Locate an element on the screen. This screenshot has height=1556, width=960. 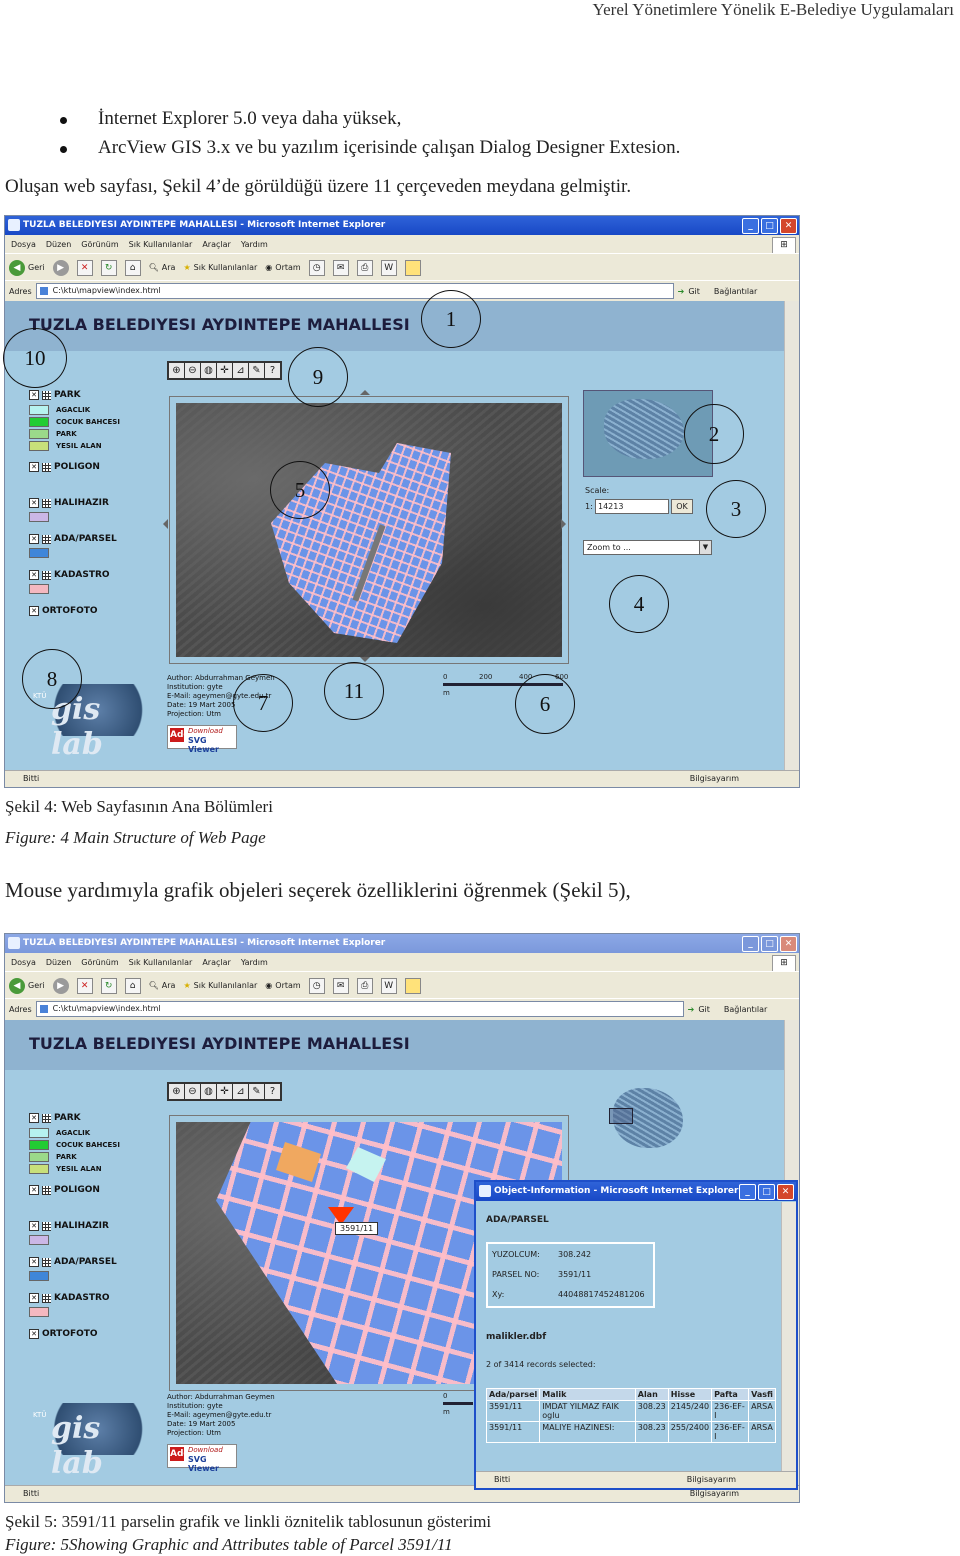
legend-kadastro: ✕ KADASTRO is located at coordinates (69, 1298).